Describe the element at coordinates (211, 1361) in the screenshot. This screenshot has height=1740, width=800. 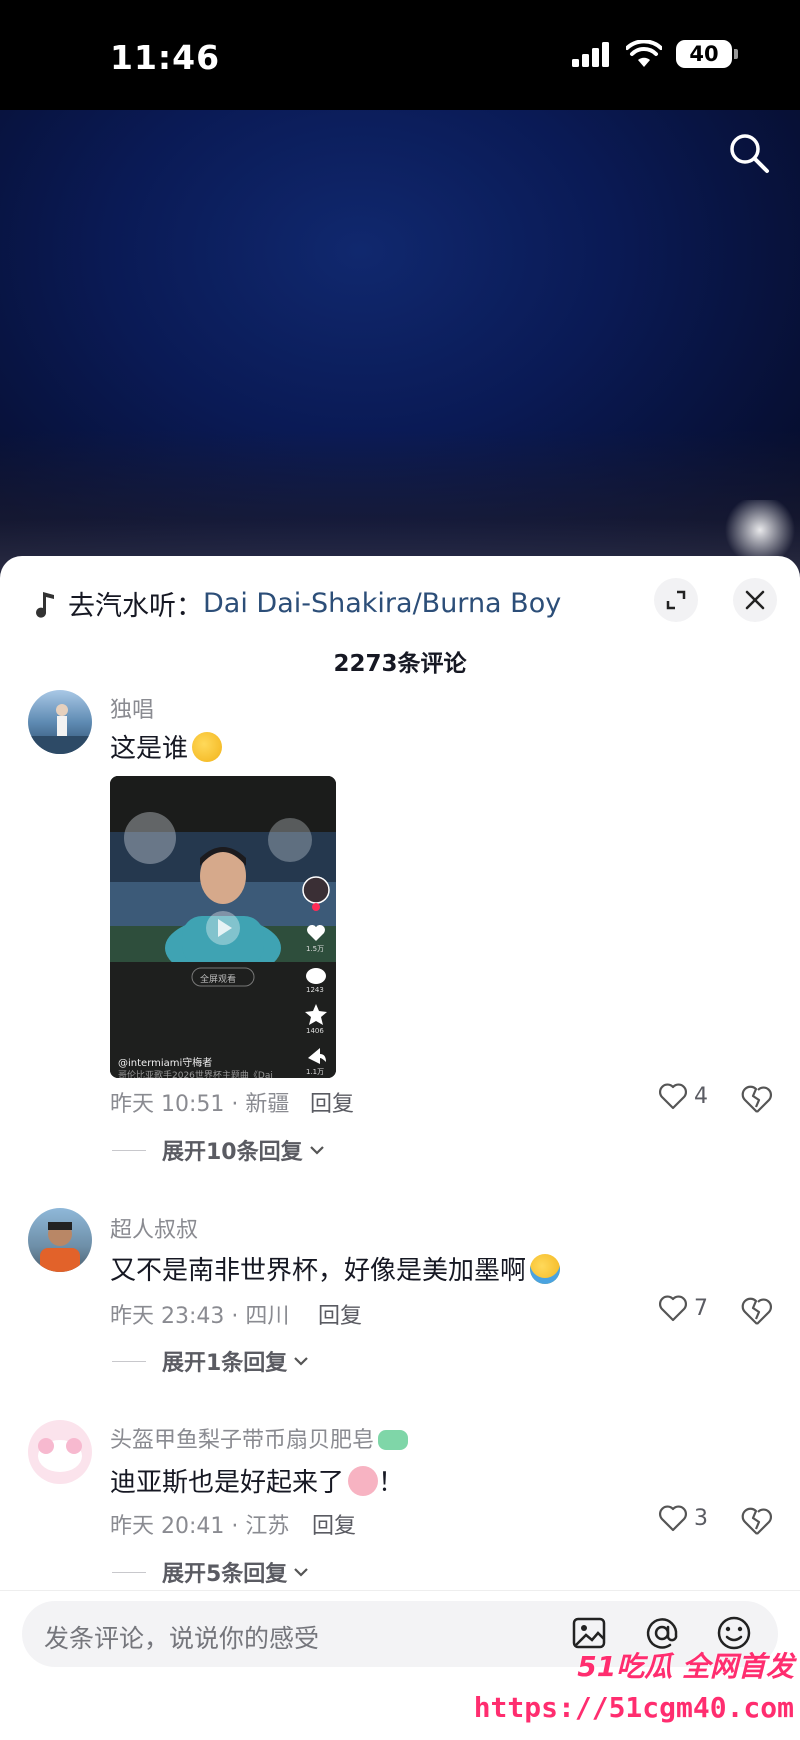
I see `expand-replies: 展开1条回复` at that location.